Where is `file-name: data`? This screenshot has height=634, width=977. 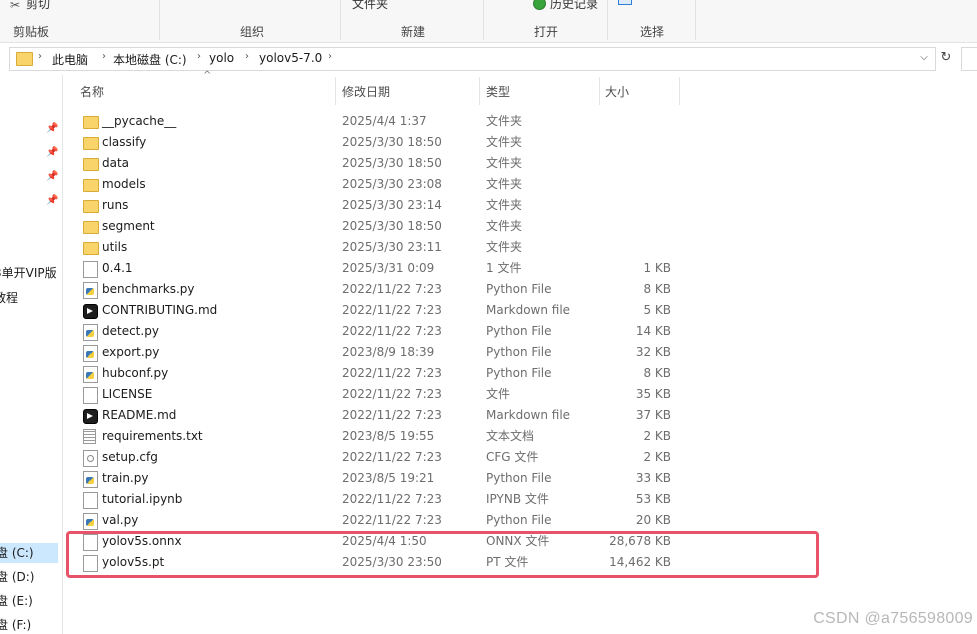
file-name: data is located at coordinates (116, 163).